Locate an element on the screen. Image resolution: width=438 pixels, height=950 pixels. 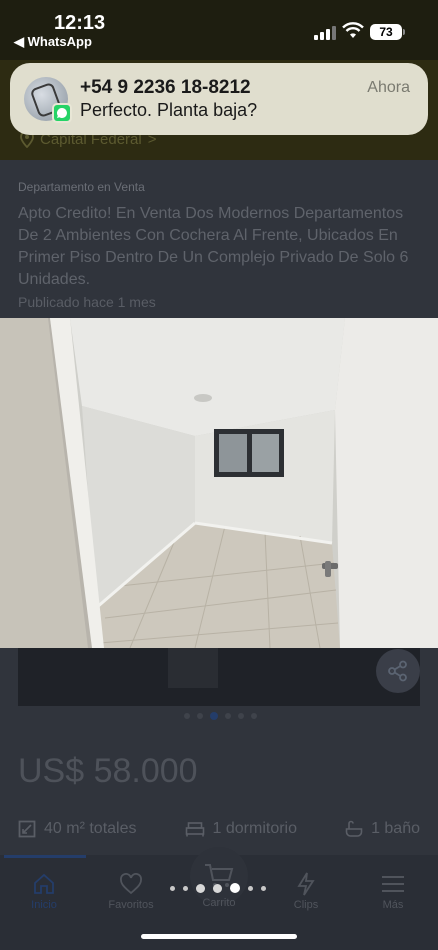
carousel-dot-active is located at coordinates (214, 716).